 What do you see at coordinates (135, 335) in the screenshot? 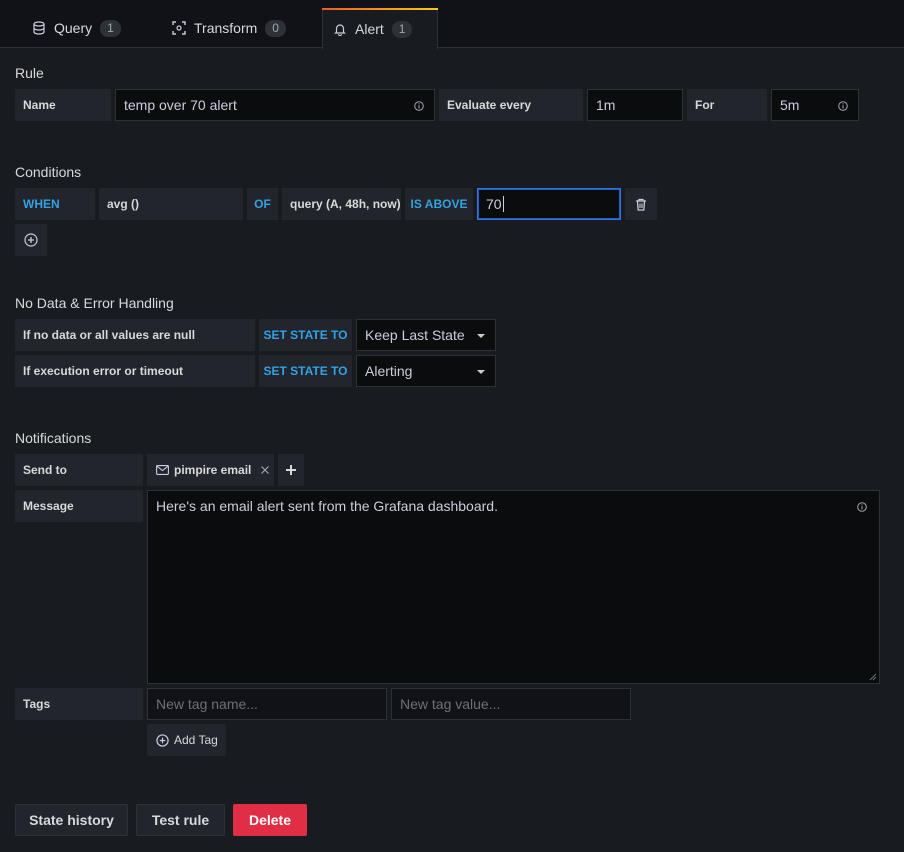
I see `no-data-label: If no data or all values are null` at bounding box center [135, 335].